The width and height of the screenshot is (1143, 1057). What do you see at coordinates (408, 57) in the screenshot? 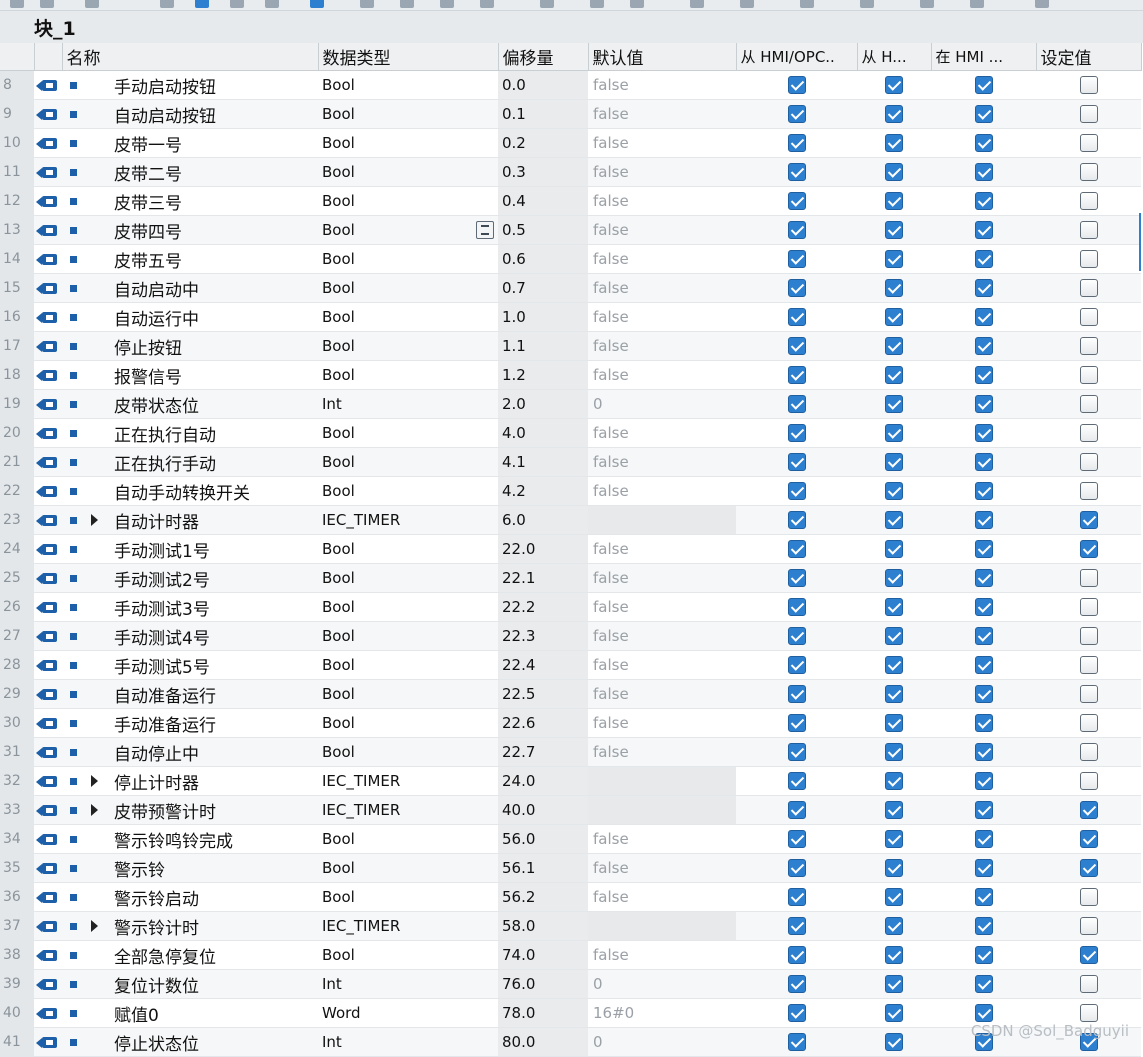
I see `header-datatype: 数据类型` at bounding box center [408, 57].